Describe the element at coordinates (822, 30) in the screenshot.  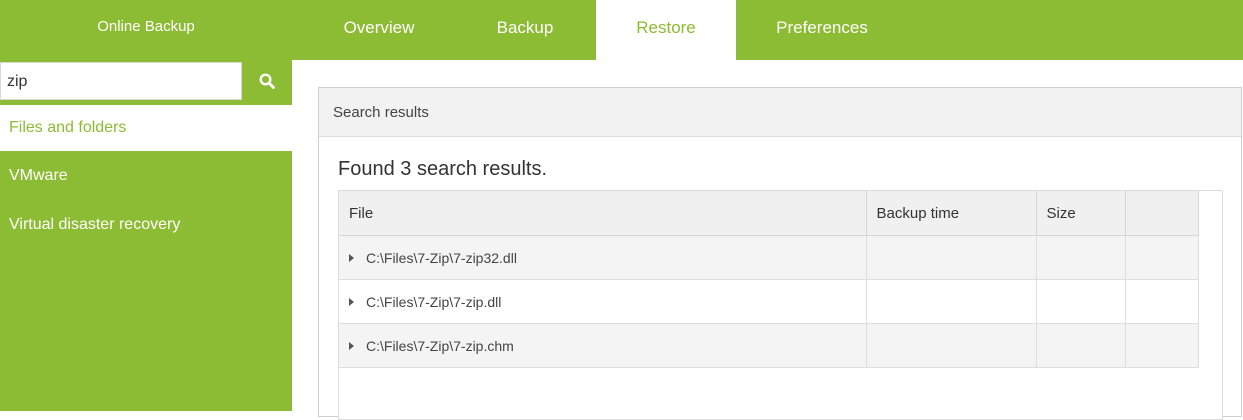
I see `tab-preferences: Preferences` at that location.